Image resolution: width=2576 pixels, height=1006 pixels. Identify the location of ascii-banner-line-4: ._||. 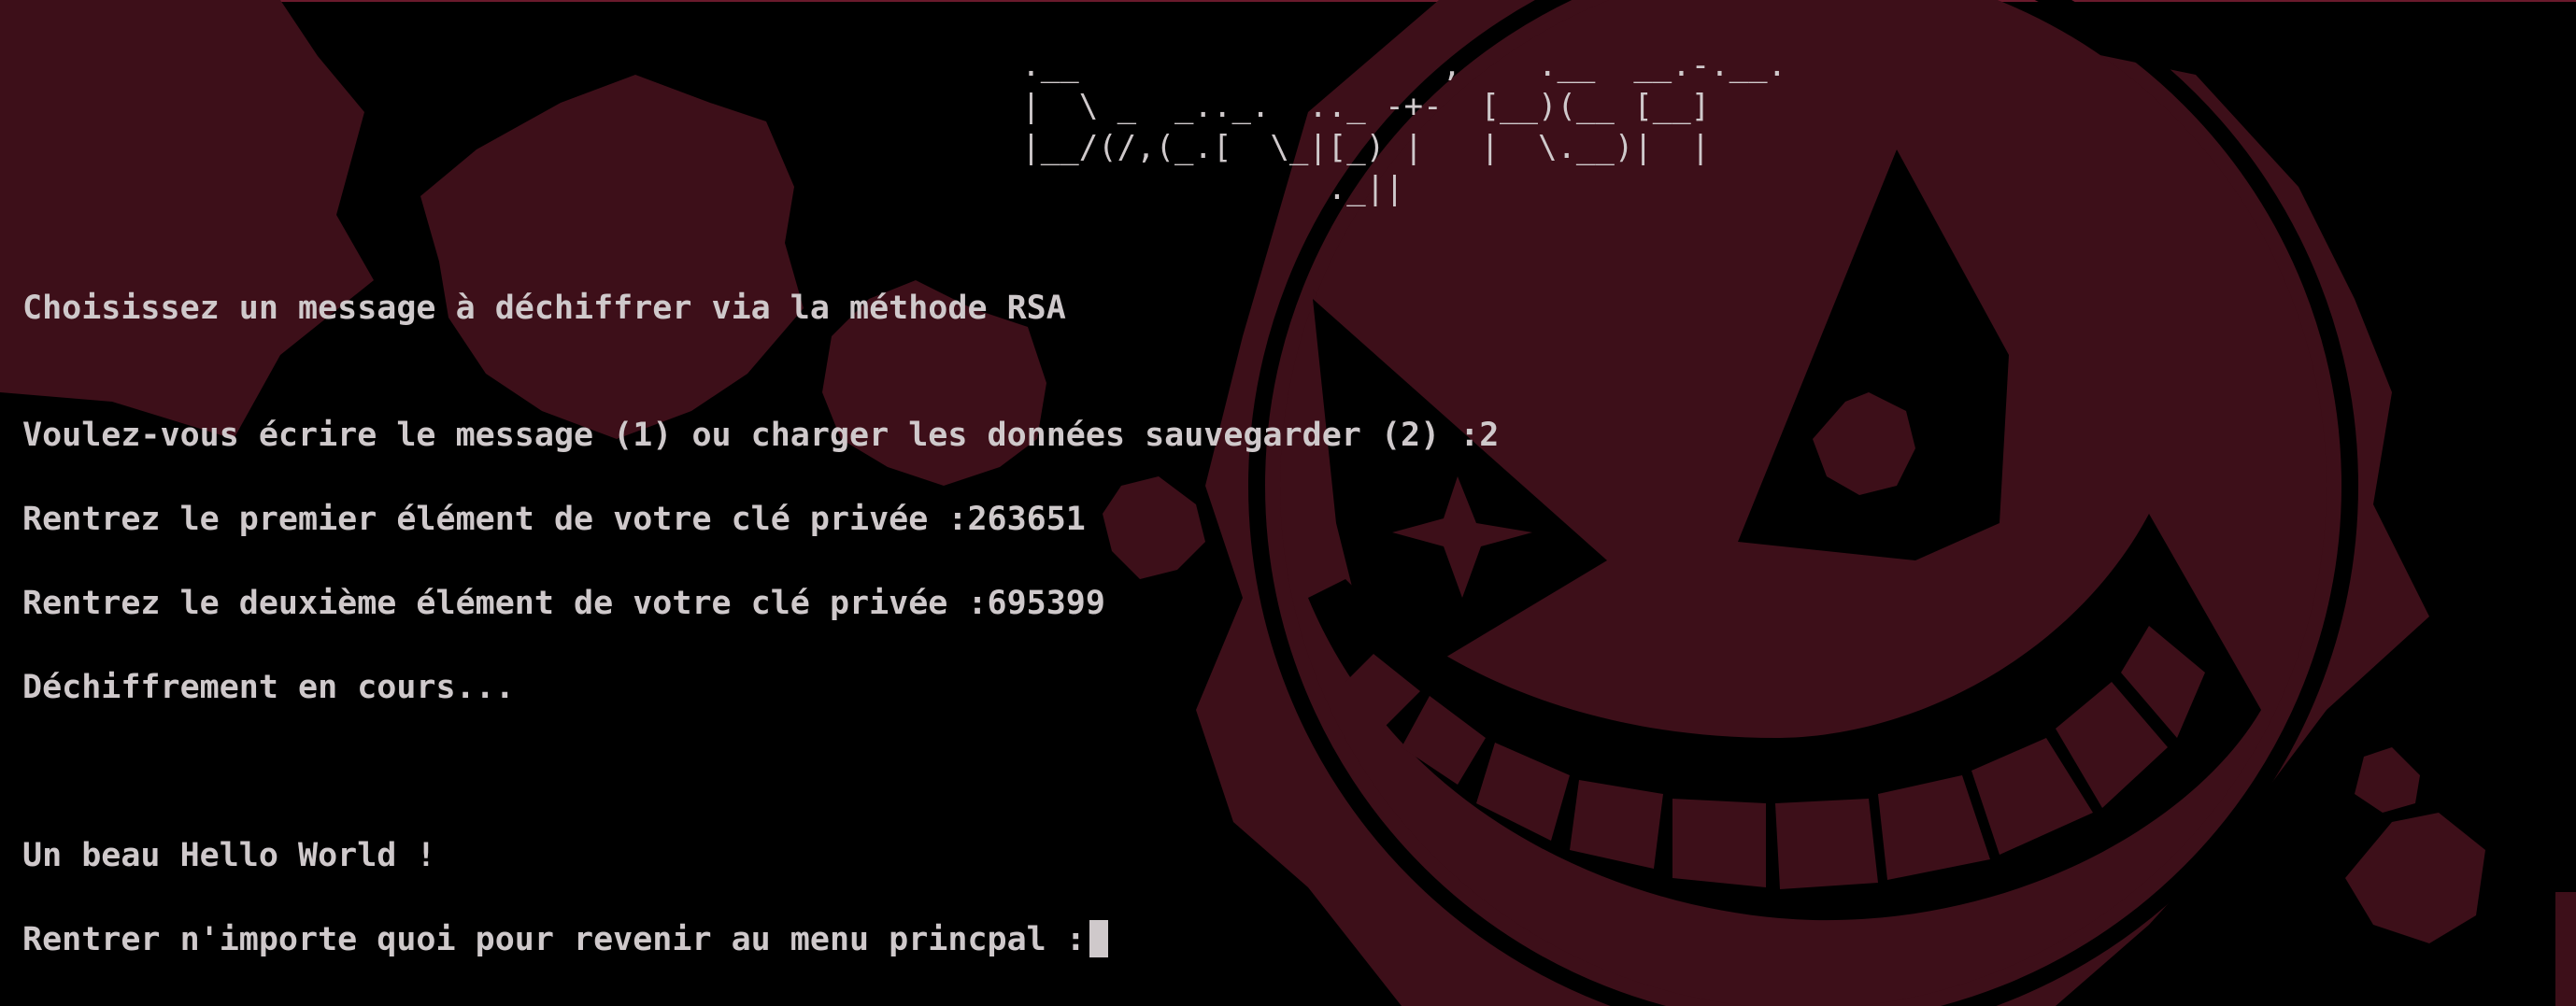
(1146, 189).